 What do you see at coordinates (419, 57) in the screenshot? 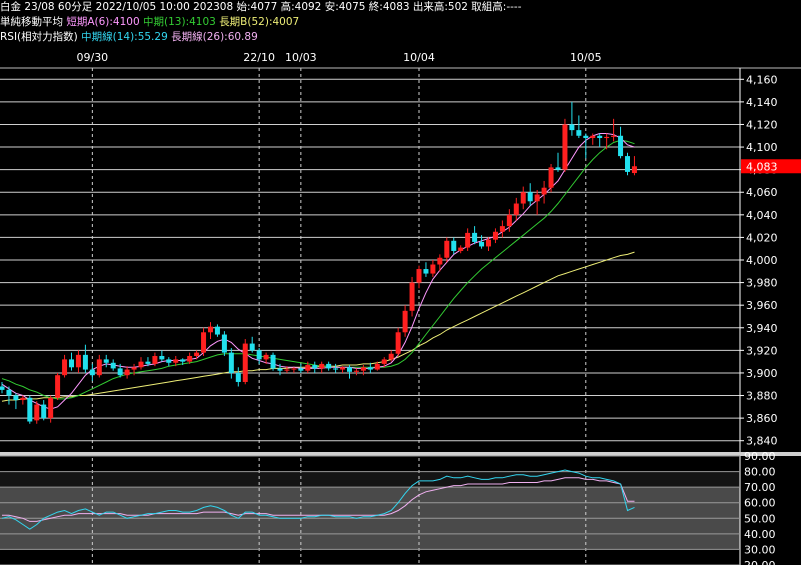
I see `x-tick-label: 10/04` at bounding box center [419, 57].